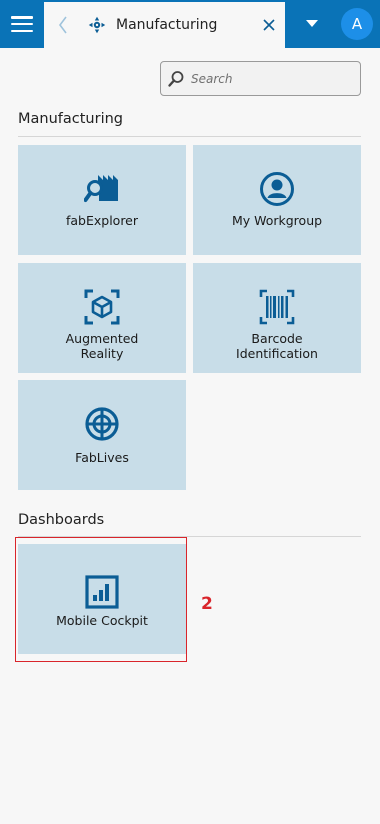 The width and height of the screenshot is (380, 824). I want to click on annotation-marker: 2, so click(207, 604).